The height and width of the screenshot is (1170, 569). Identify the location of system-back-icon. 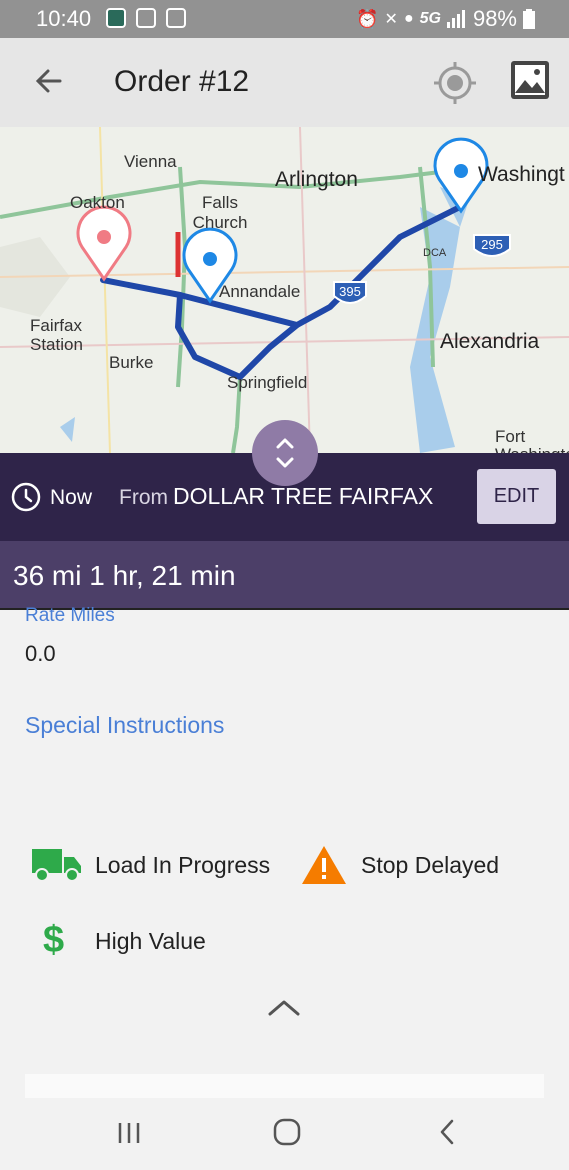
(448, 1132).